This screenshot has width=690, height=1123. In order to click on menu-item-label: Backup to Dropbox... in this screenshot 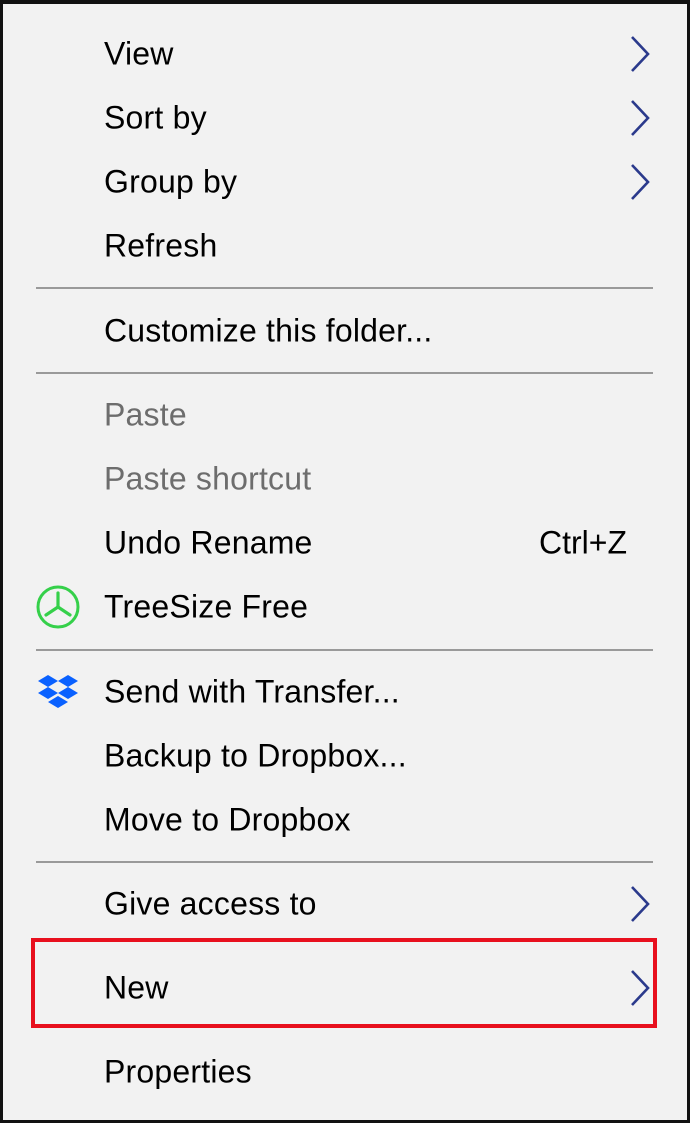, I will do `click(255, 755)`.